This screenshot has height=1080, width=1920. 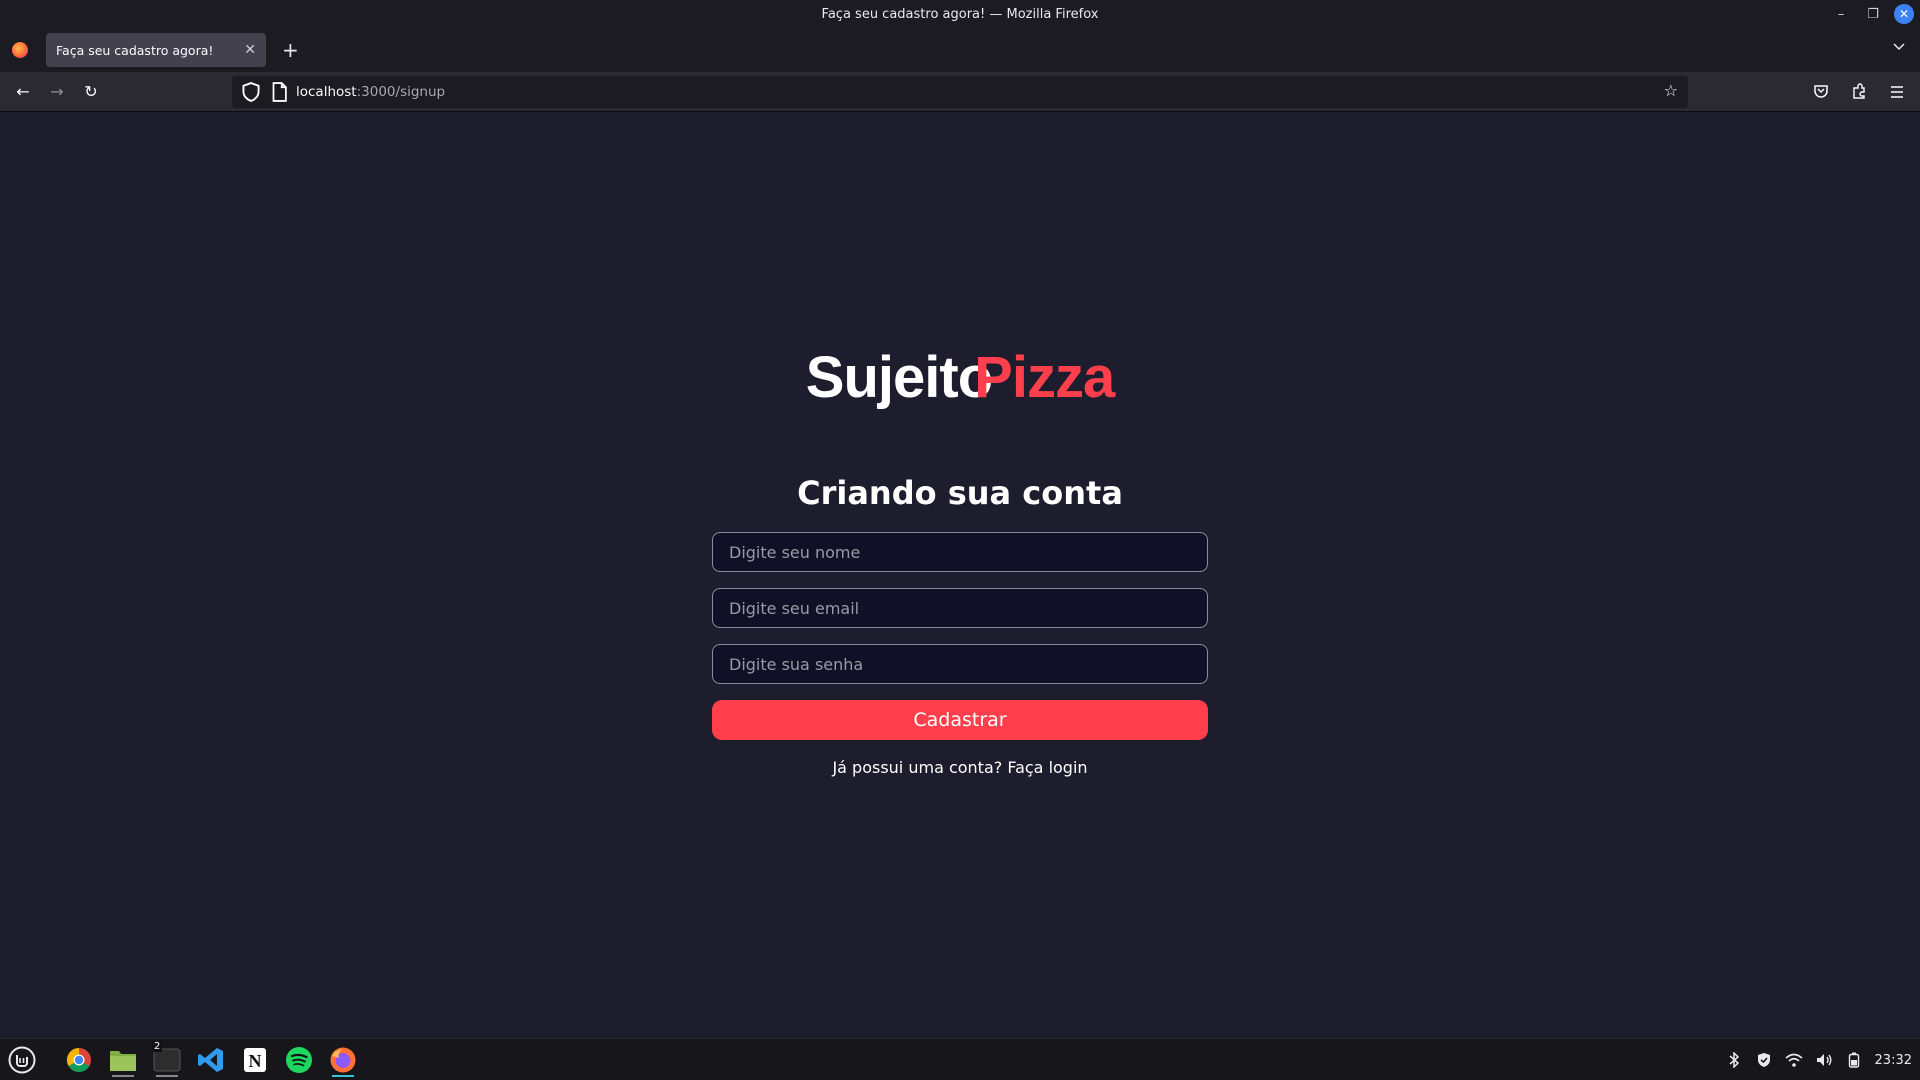 I want to click on battery-icon, so click(x=1854, y=1060).